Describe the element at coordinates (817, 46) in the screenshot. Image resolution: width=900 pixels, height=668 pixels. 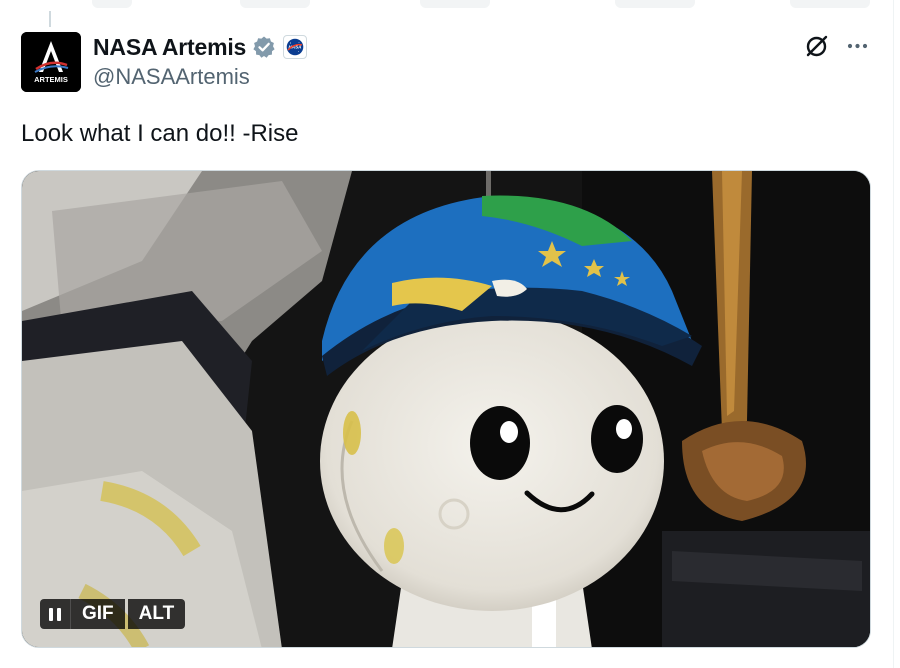
I see `grok-icon` at that location.